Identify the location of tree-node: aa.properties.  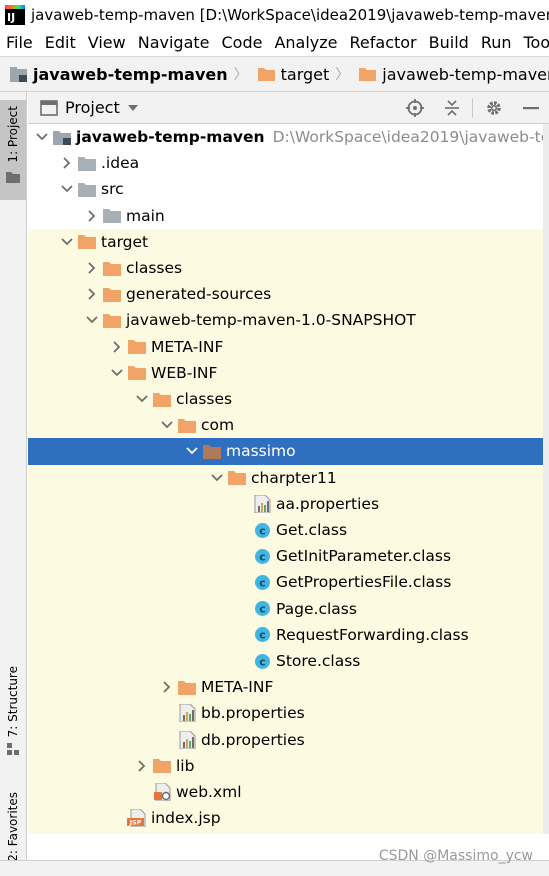
(288, 503).